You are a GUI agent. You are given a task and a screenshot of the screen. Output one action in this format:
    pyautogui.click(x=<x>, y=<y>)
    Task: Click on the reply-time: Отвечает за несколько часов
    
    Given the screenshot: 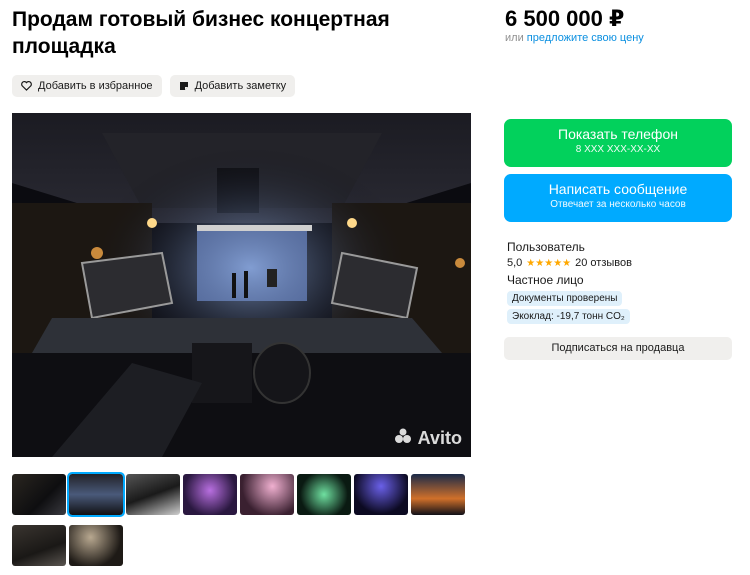 What is the action you would take?
    pyautogui.click(x=618, y=204)
    